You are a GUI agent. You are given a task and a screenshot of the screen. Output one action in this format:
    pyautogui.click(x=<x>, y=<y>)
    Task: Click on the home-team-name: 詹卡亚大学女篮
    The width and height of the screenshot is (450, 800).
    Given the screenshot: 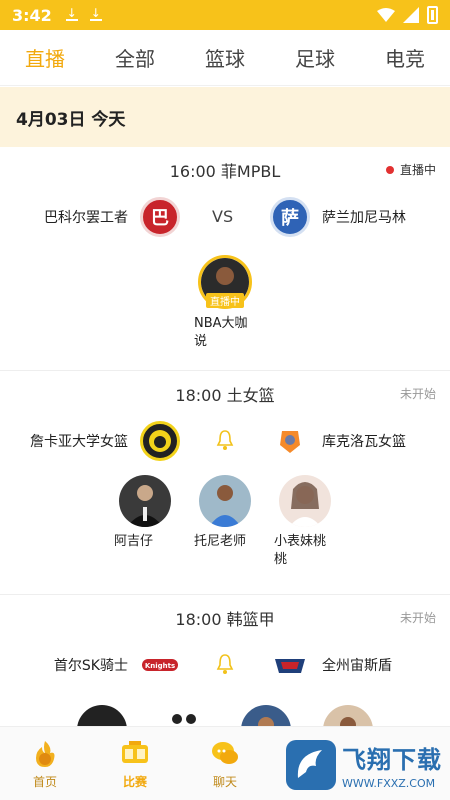 What is the action you would take?
    pyautogui.click(x=79, y=442)
    